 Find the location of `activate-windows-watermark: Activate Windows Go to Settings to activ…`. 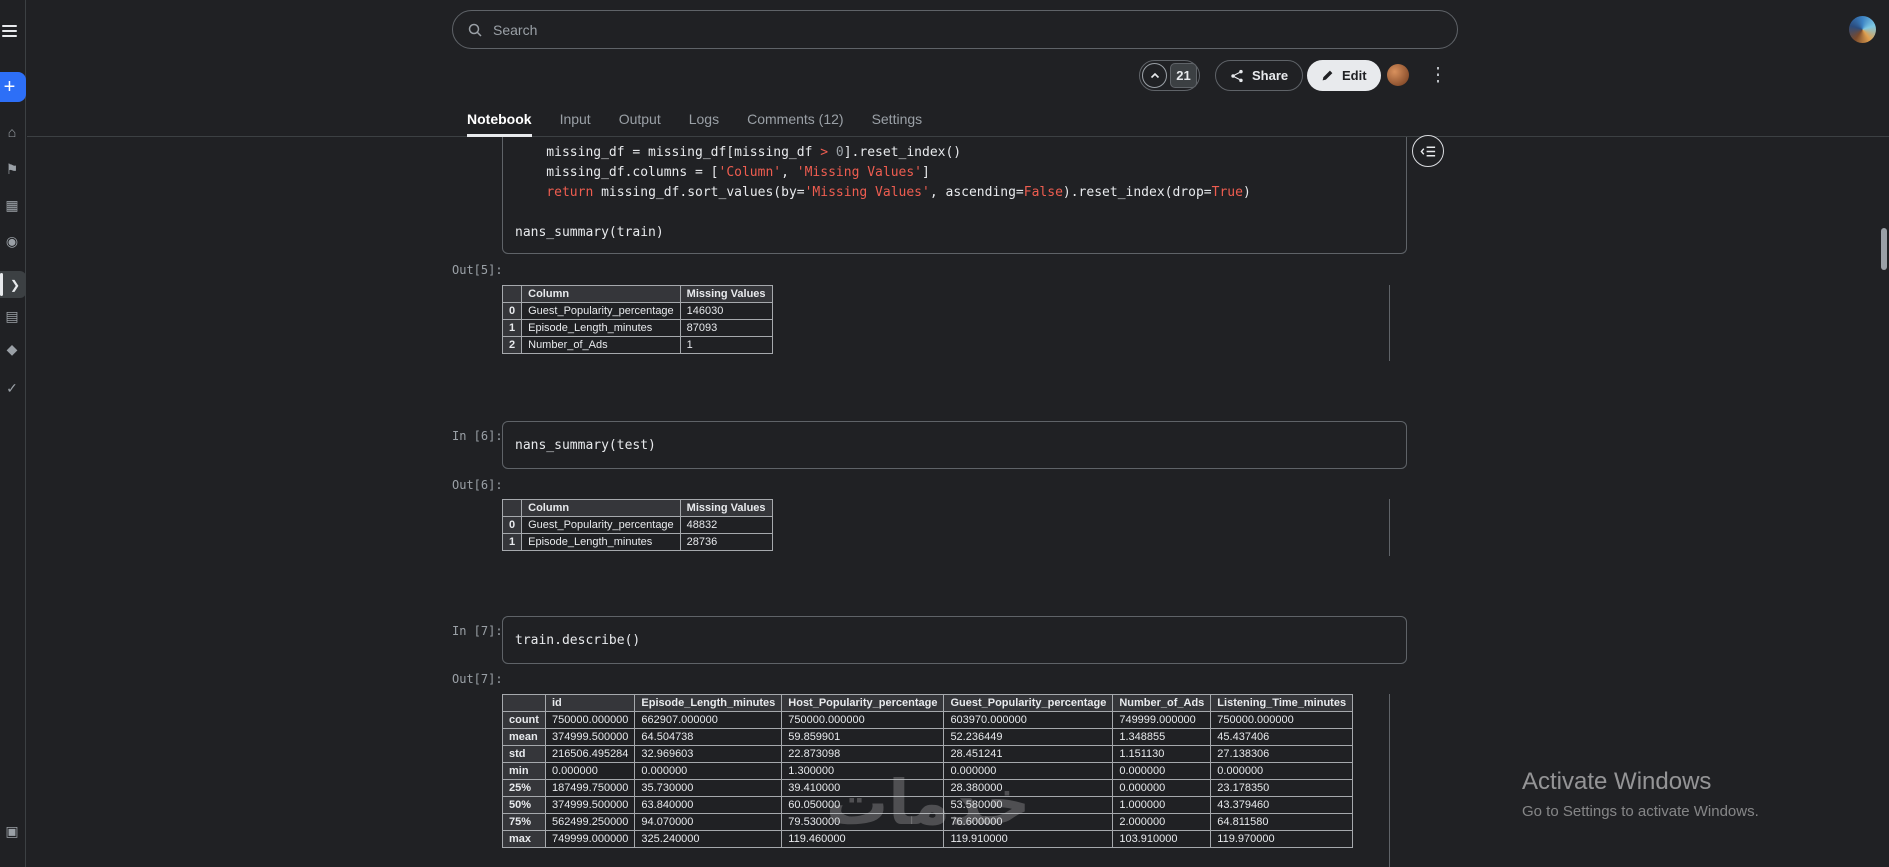

activate-windows-watermark: Activate Windows Go to Settings to activ… is located at coordinates (1640, 794).